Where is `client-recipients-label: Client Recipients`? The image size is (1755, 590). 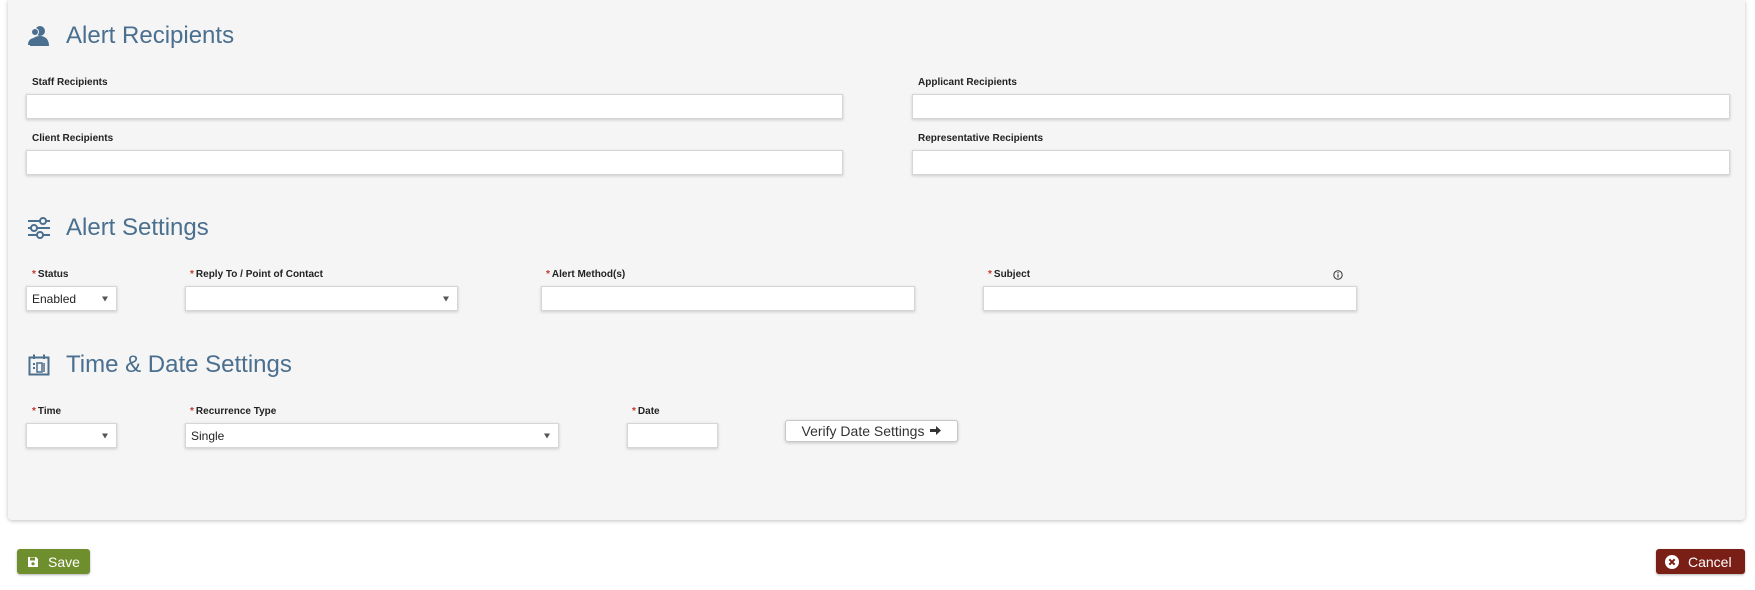 client-recipients-label: Client Recipients is located at coordinates (73, 138).